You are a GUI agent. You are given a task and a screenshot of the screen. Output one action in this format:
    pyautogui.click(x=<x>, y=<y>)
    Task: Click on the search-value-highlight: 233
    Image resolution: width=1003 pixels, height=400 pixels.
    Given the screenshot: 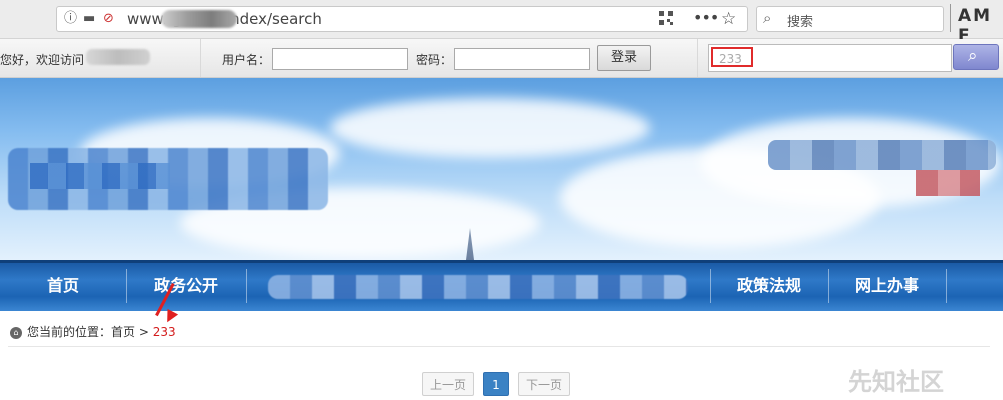 What is the action you would take?
    pyautogui.click(x=732, y=57)
    